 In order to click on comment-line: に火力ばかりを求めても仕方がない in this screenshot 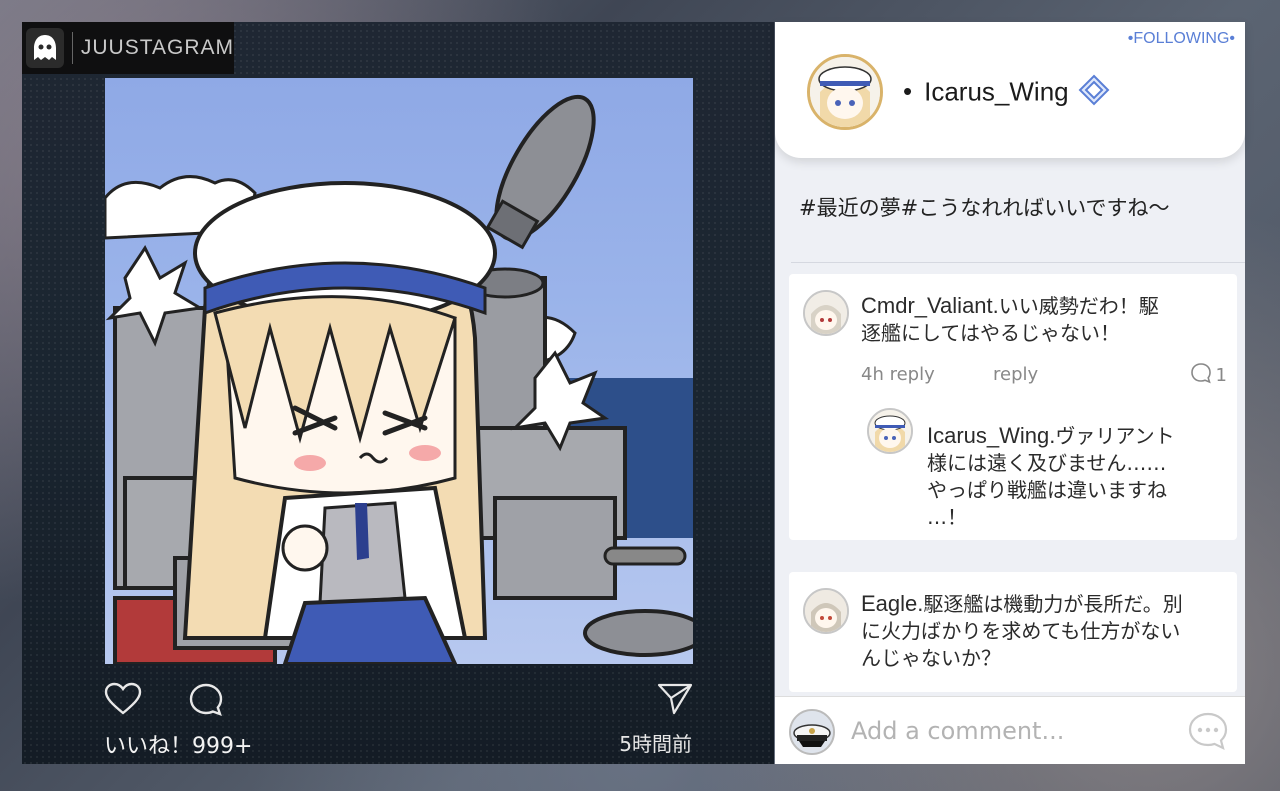, I will do `click(1021, 631)`.